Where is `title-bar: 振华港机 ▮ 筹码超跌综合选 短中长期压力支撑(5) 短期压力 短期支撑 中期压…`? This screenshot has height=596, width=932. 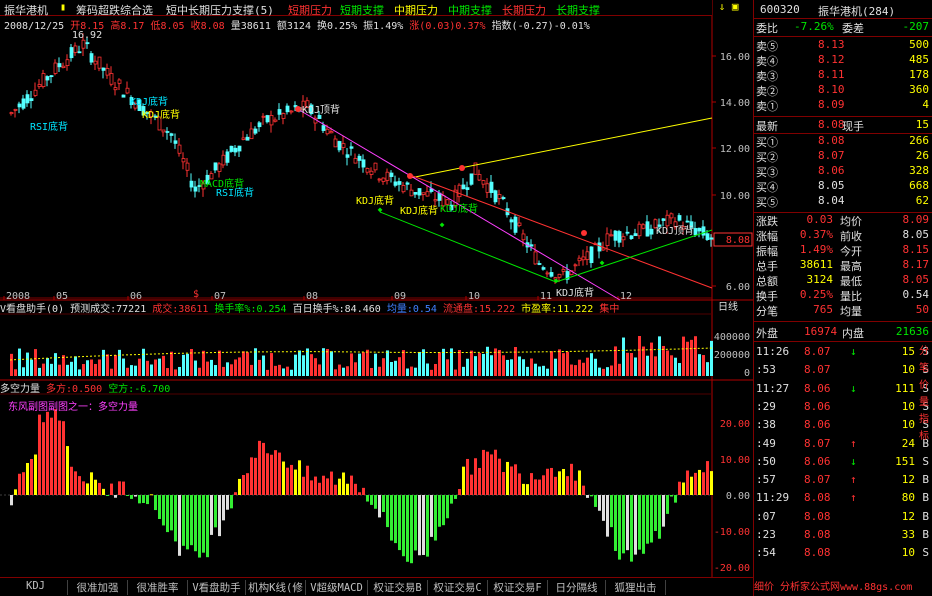
title-bar: 振华港机 ▮ 筹码超跌综合选 短中长期压力支撑(5) 短期压力 短期支撑 中期压… is located at coordinates (356, 8).